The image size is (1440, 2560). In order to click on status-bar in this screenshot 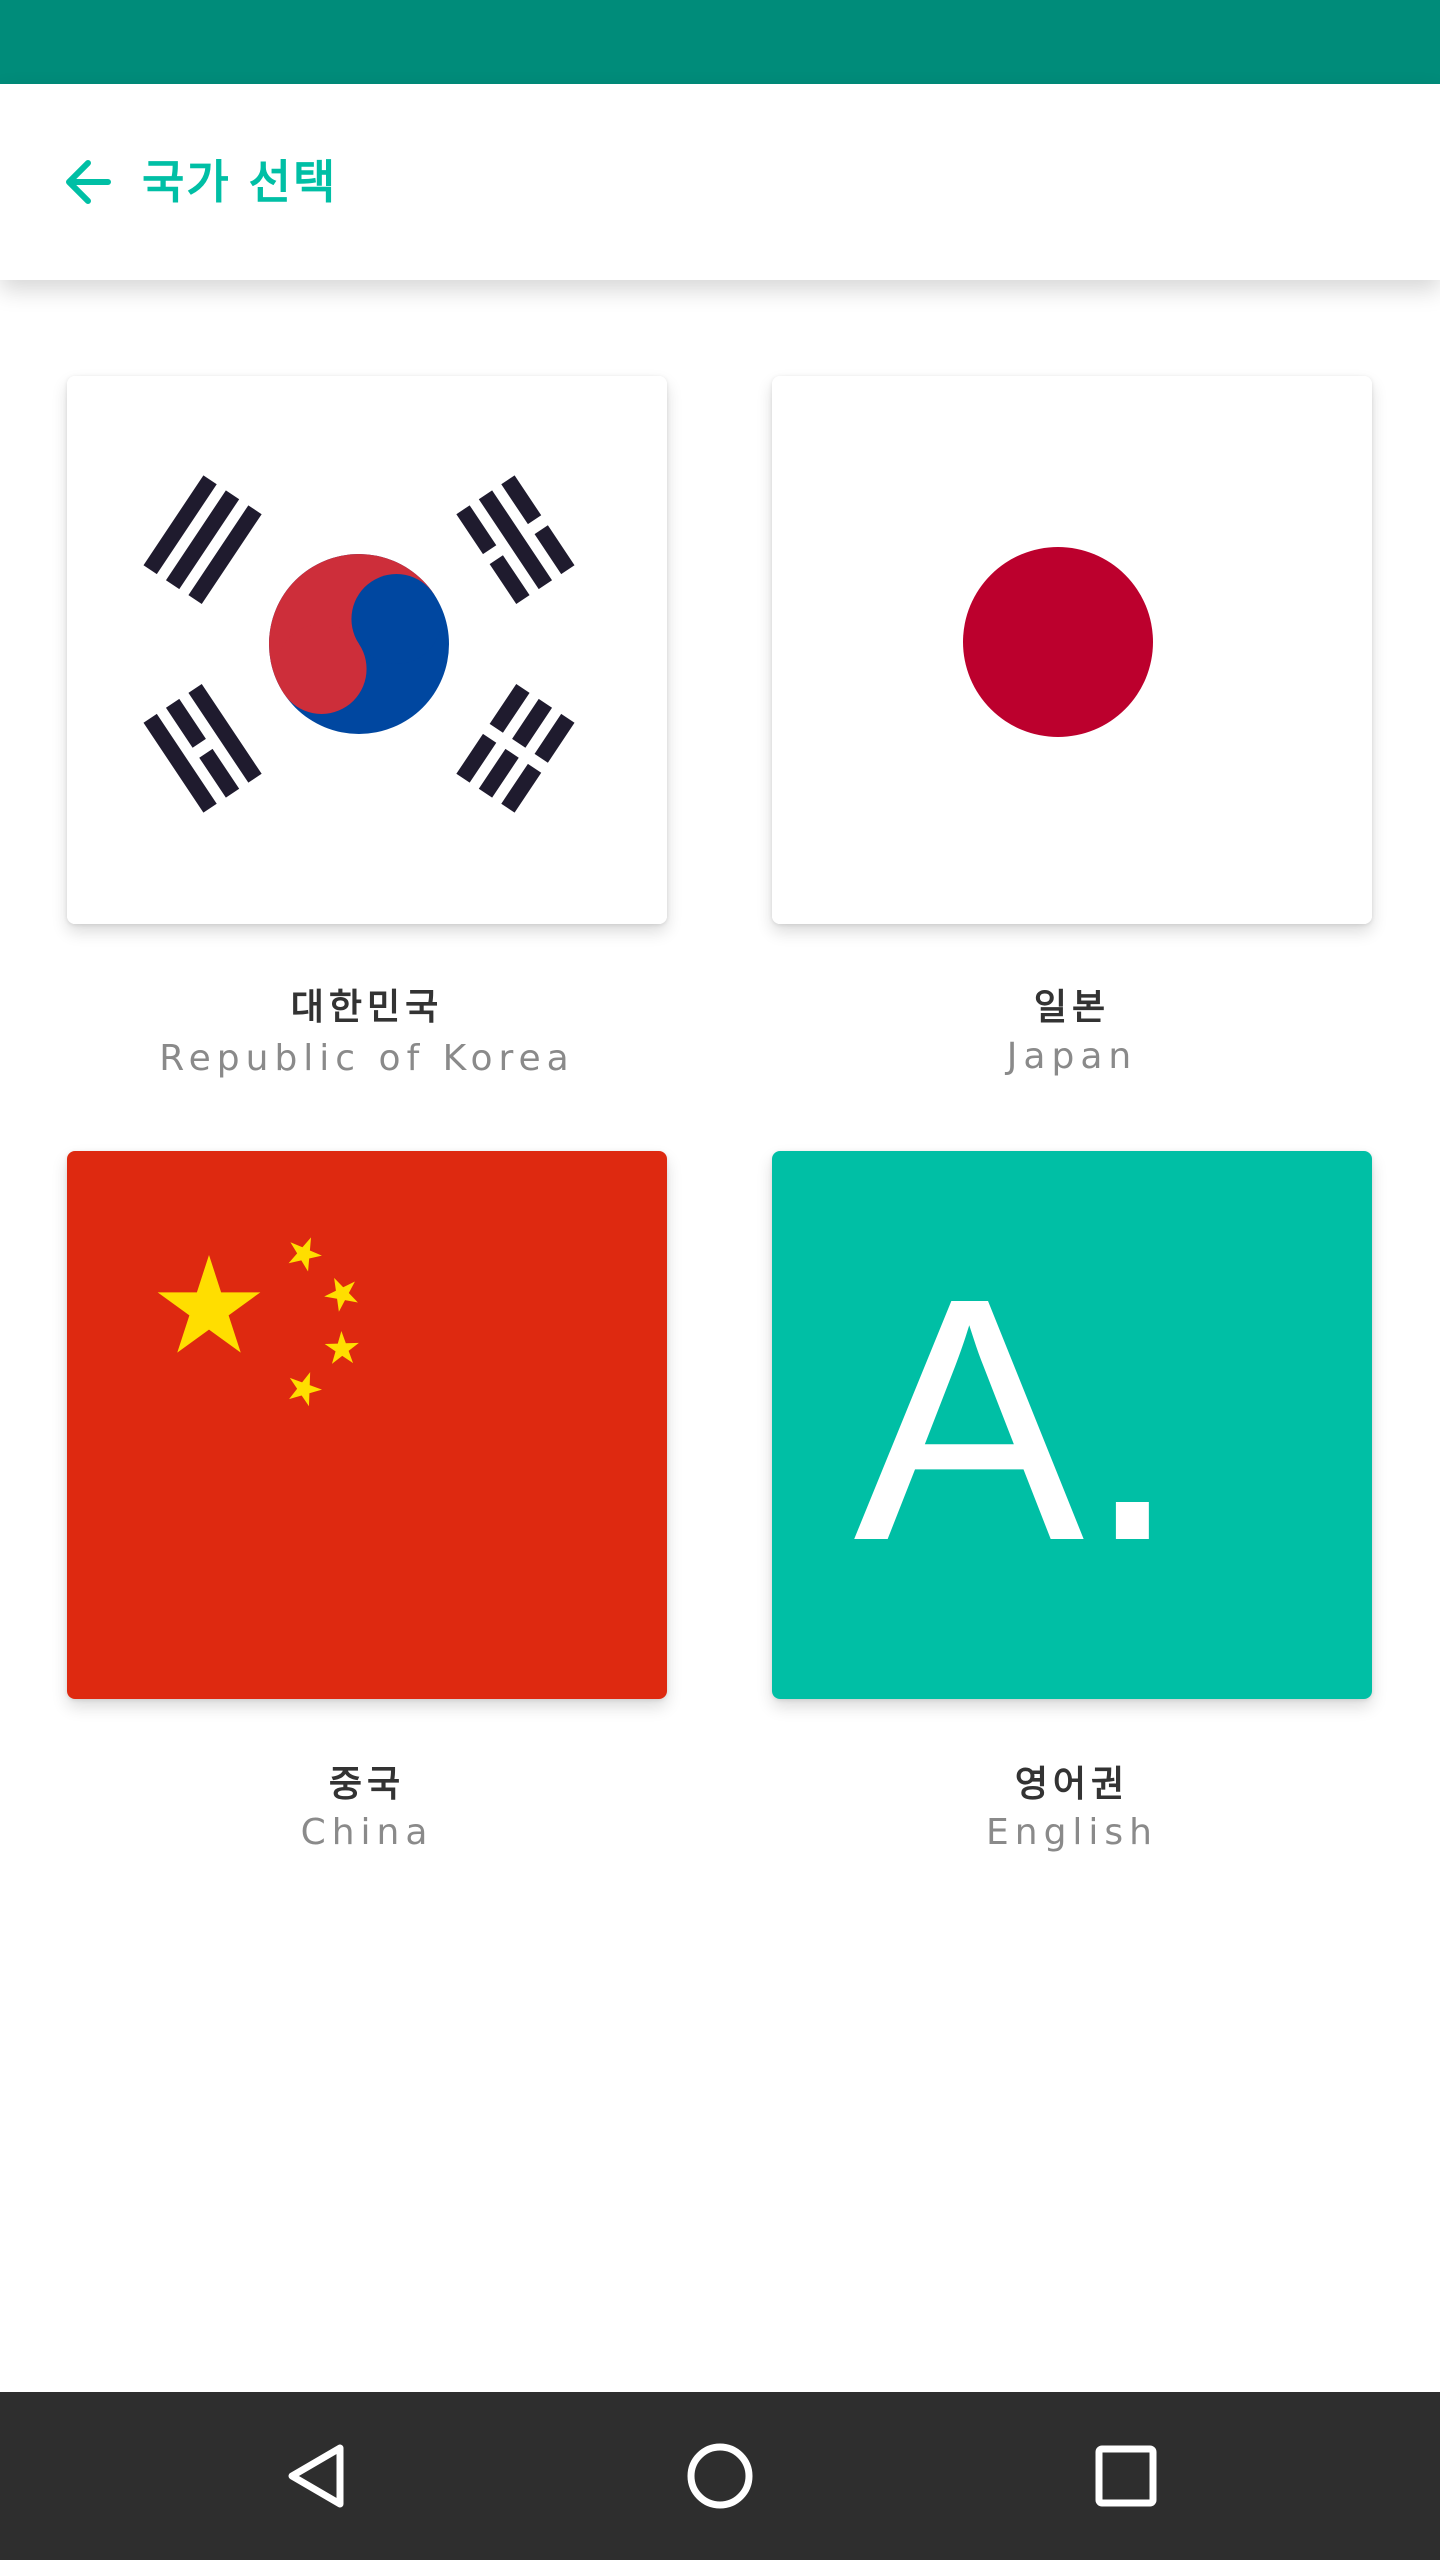, I will do `click(720, 42)`.